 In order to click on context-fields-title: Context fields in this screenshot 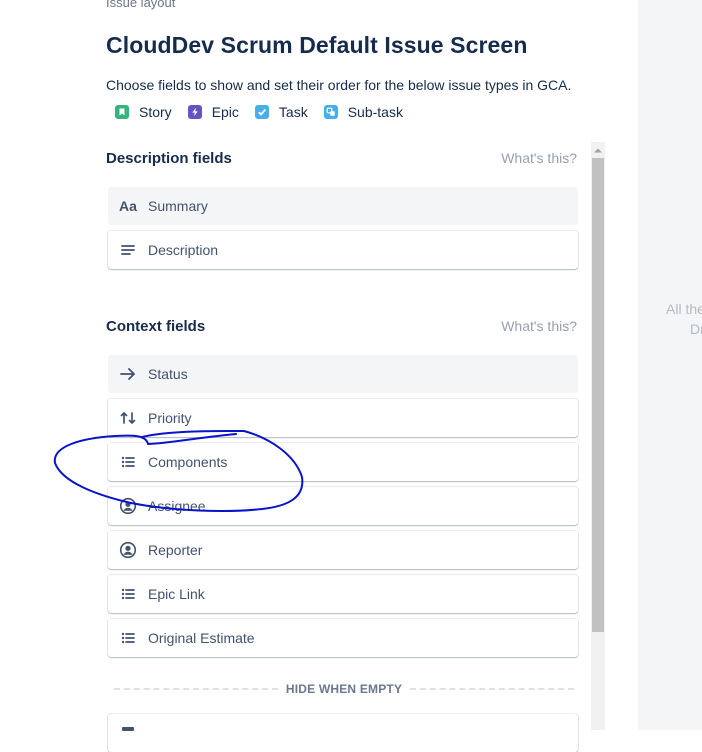, I will do `click(156, 326)`.